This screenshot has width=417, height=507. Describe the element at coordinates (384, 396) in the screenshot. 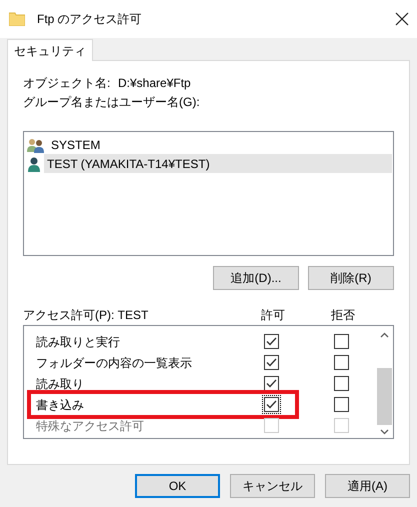

I see `scroll-thumb` at that location.